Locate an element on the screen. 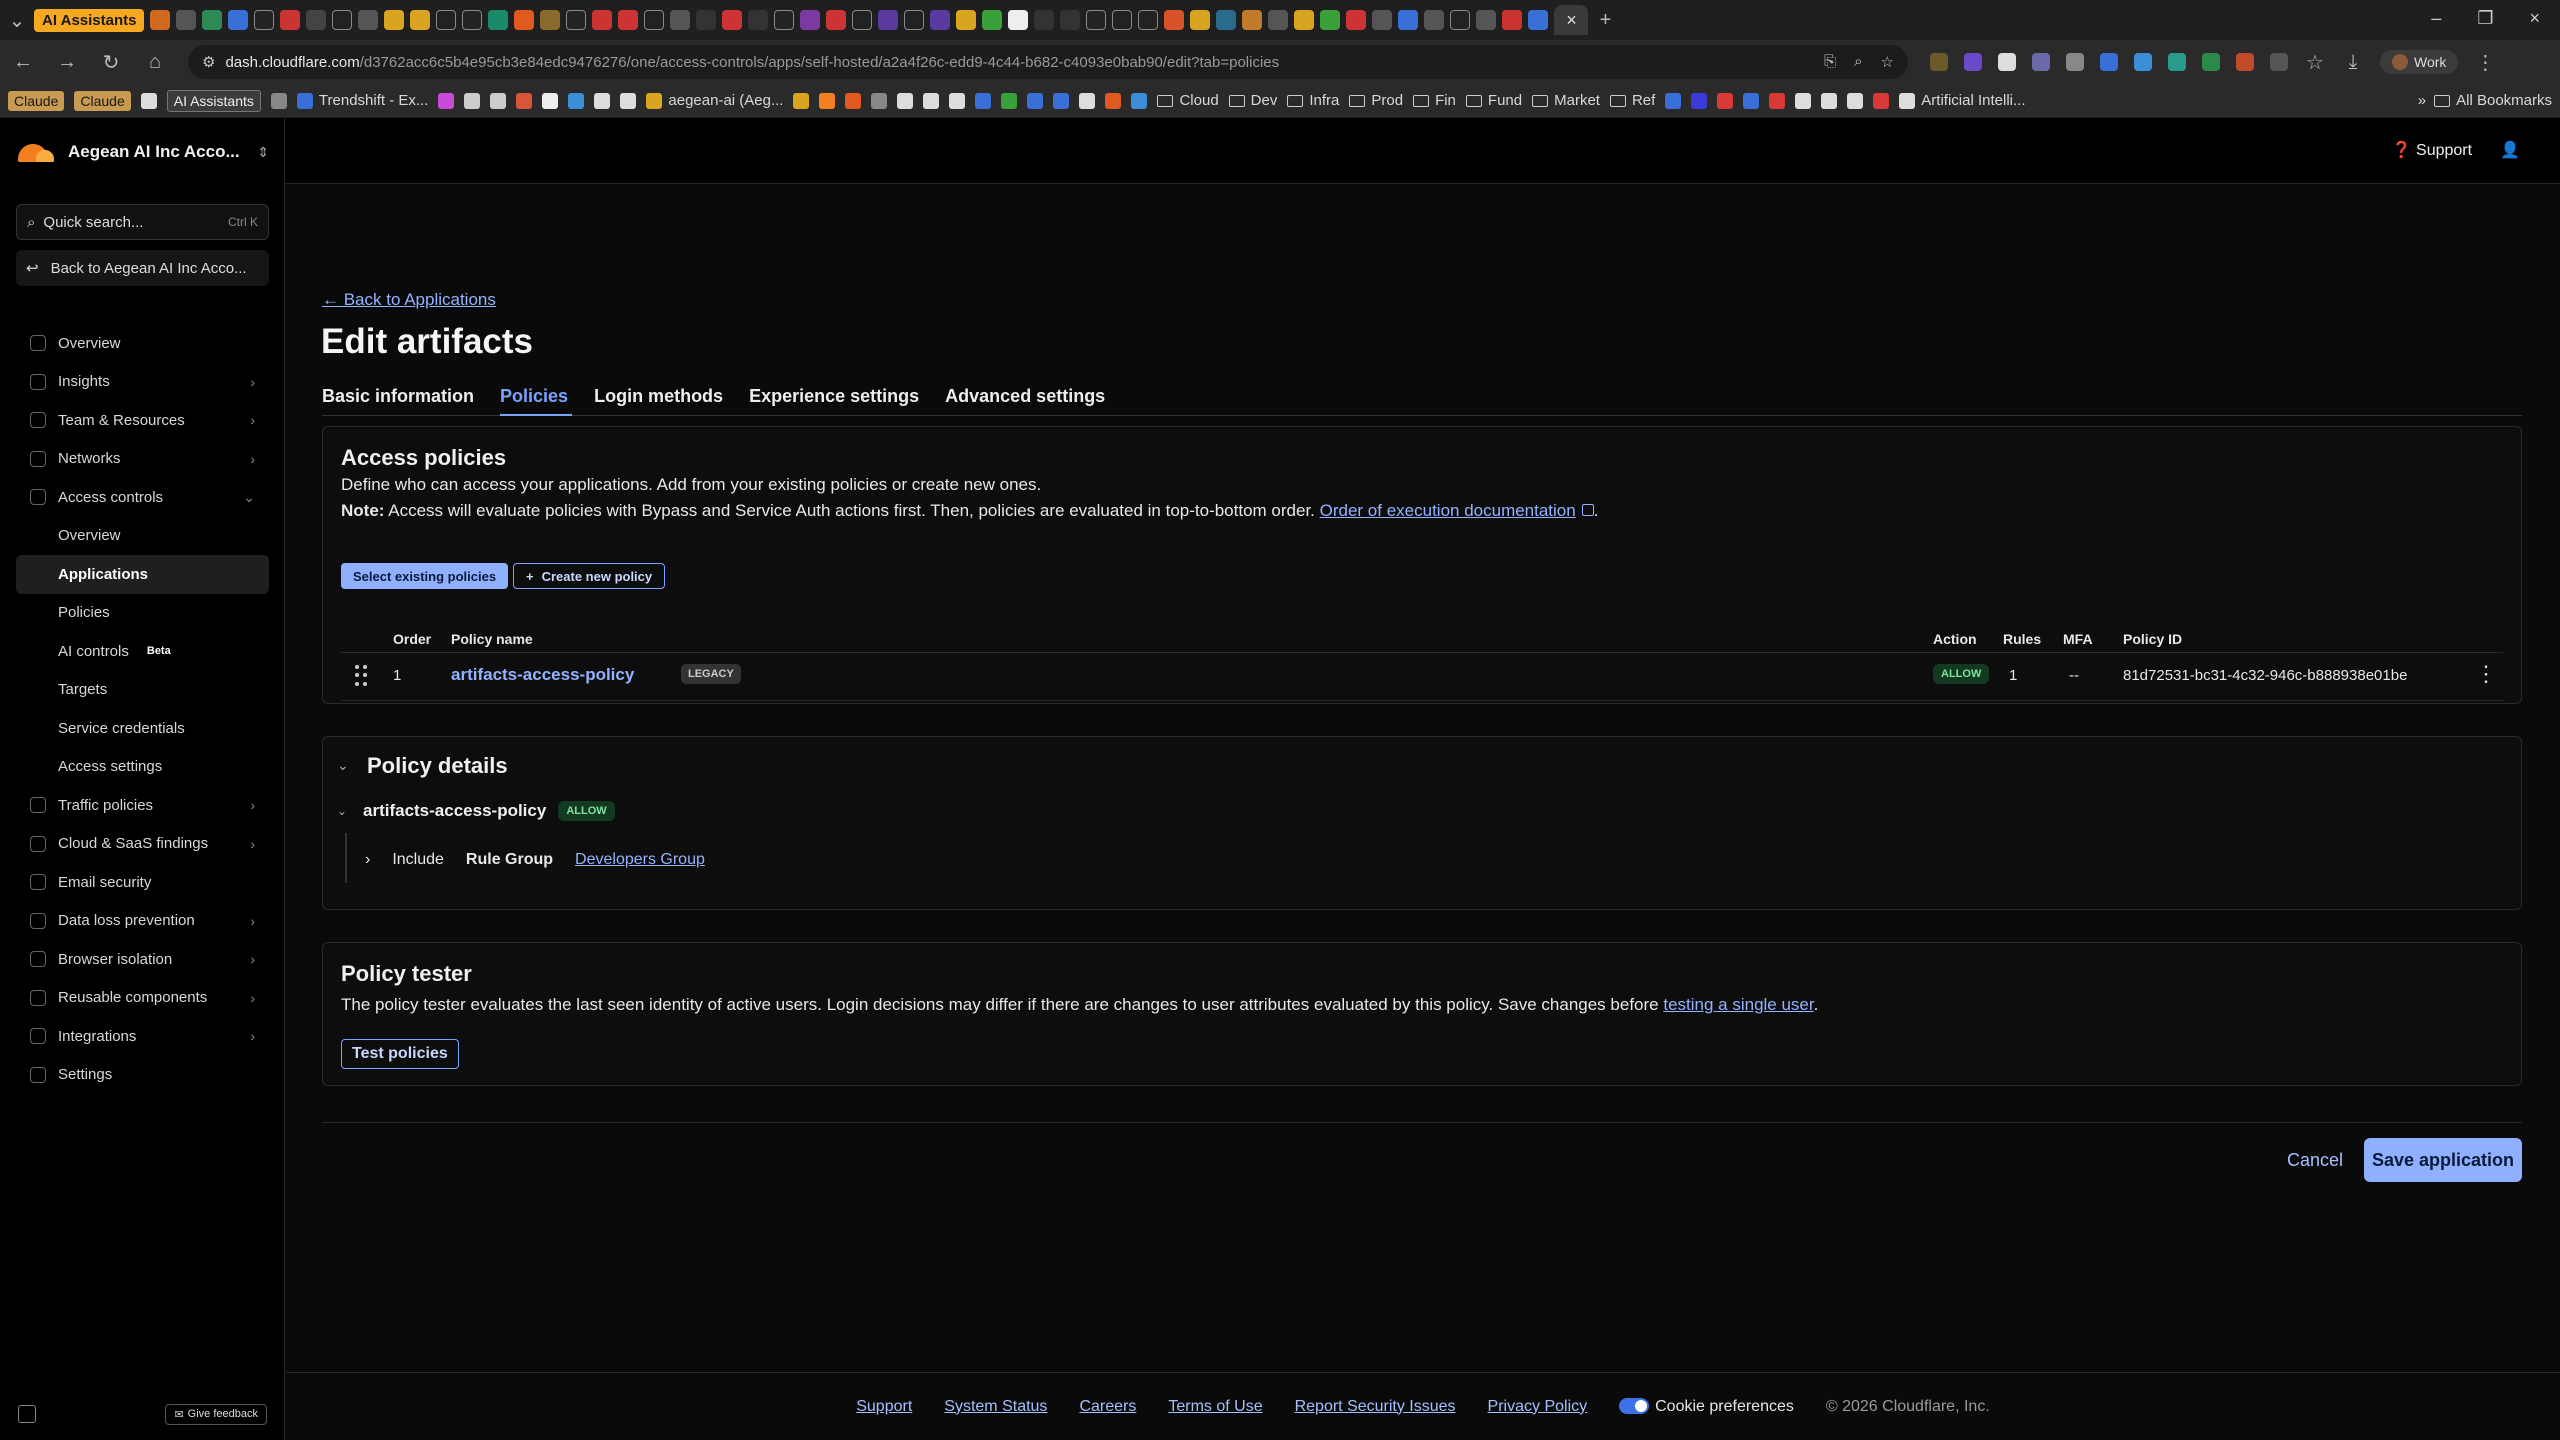 This screenshot has width=2560, height=1440. support-button: ❓ Support is located at coordinates (2432, 150).